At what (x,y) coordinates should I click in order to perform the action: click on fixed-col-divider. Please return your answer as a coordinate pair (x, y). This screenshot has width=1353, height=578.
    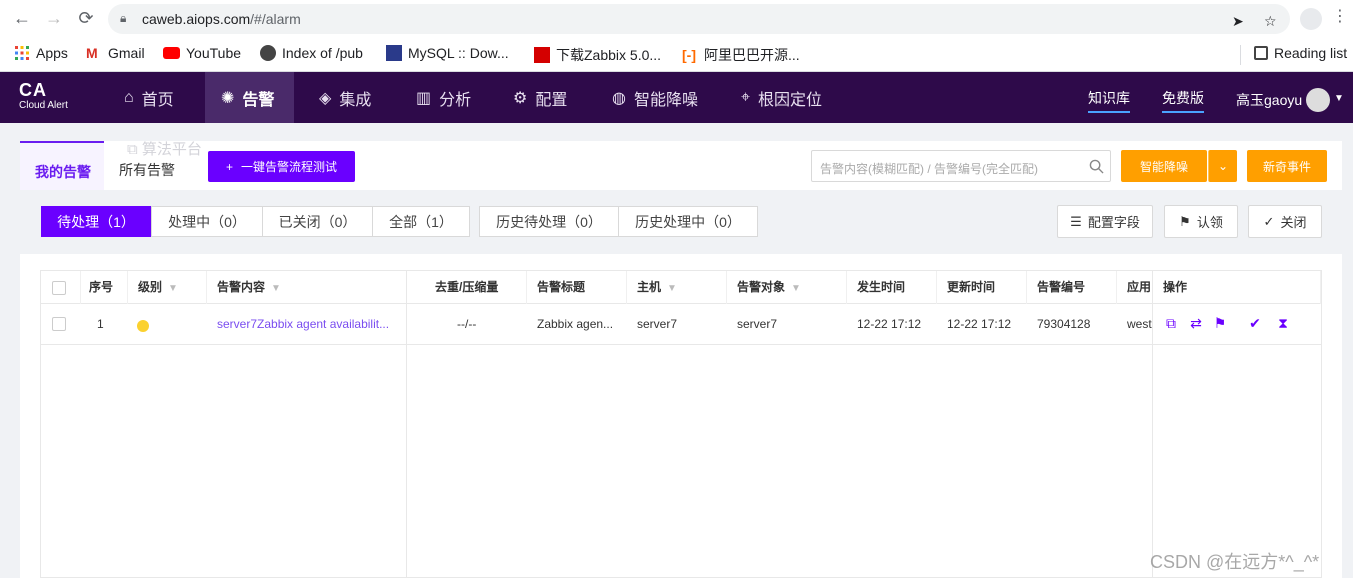
    Looking at the image, I should click on (406, 424).